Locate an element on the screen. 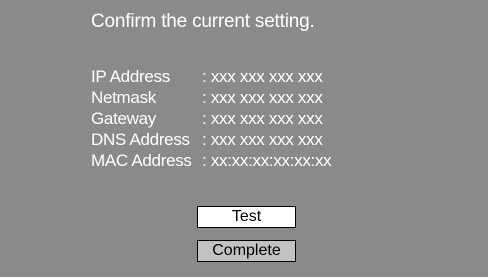  setting-row-ip-address: IP Address : xxx xxx xxx xxx is located at coordinates (211, 76).